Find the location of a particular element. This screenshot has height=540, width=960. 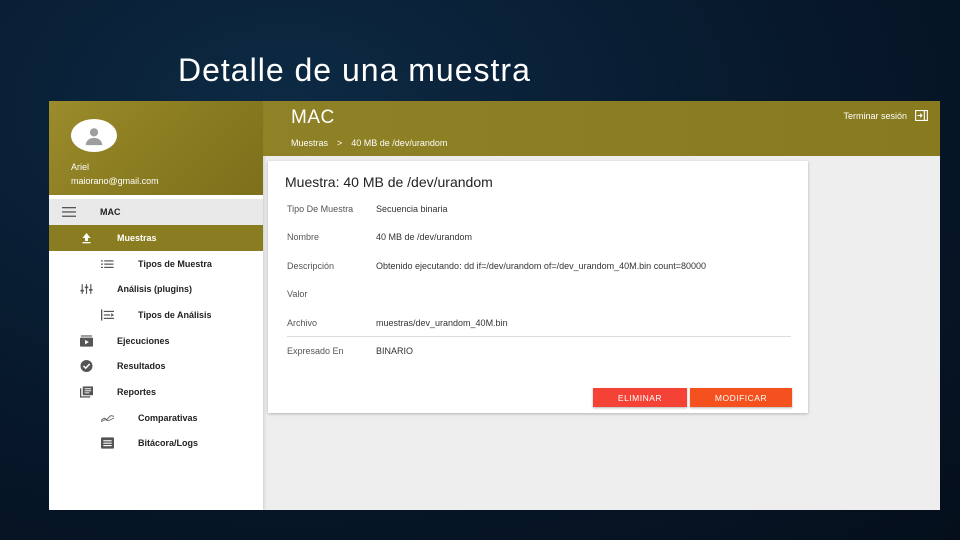

breadcrumb-current: 40 MB de /dev/urandom is located at coordinates (399, 143).